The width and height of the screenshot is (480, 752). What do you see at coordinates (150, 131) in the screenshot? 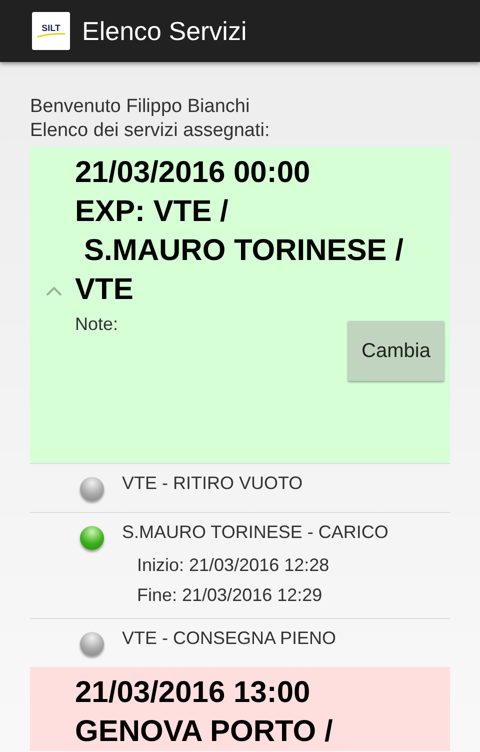
I see `list-label: Elenco dei servizi assegnati:` at bounding box center [150, 131].